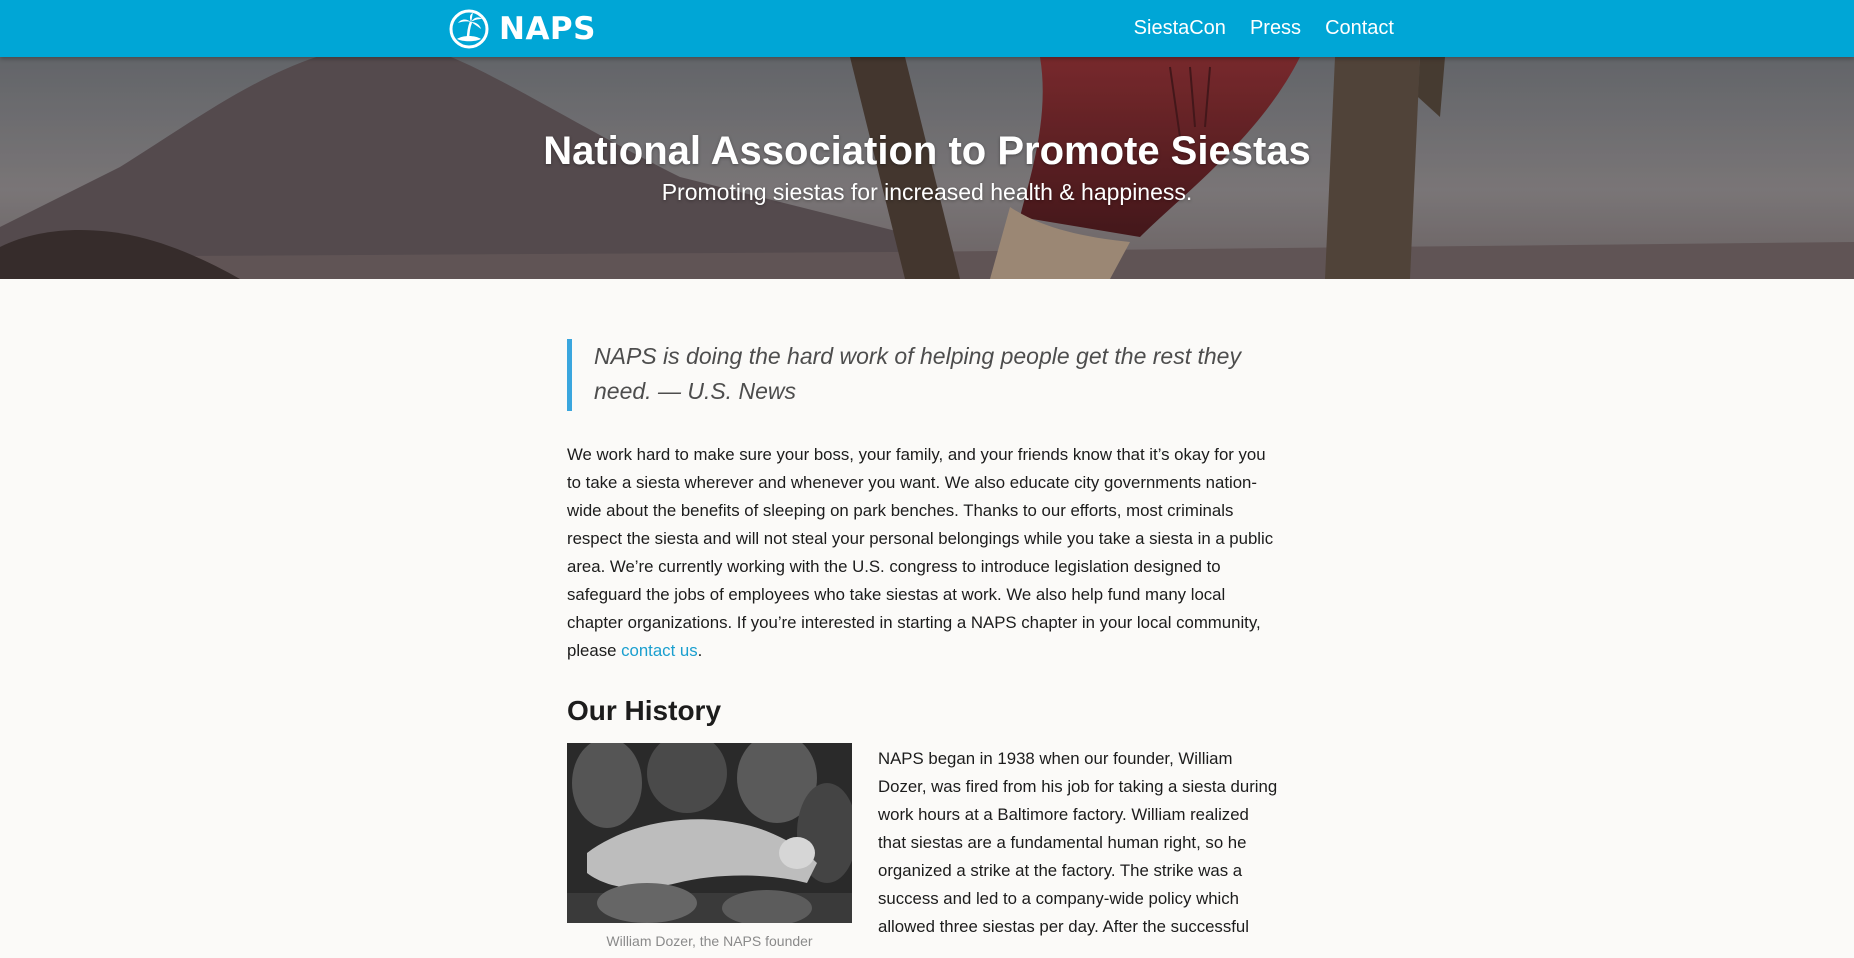  I want to click on nav-links: SiestaCon Press Contact, so click(1264, 28).